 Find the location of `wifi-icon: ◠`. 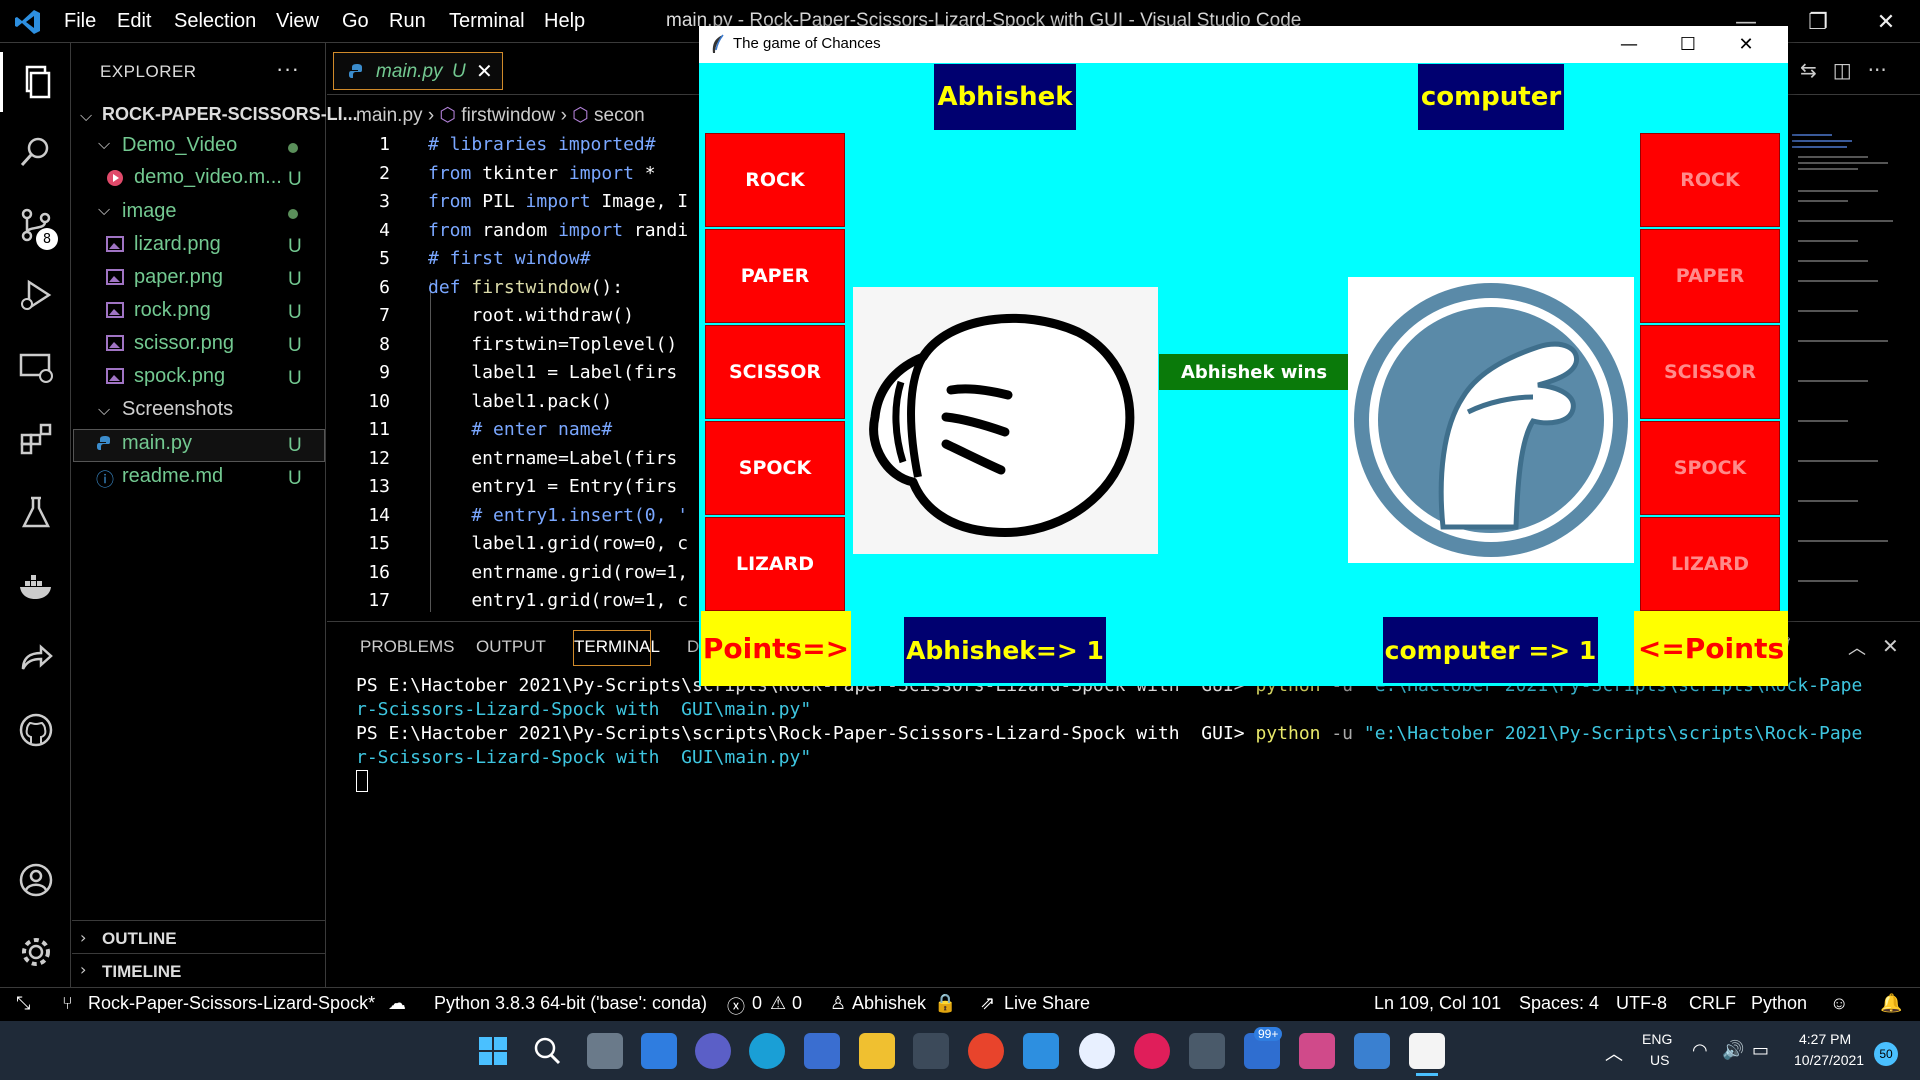

wifi-icon: ◠ is located at coordinates (1700, 1050).